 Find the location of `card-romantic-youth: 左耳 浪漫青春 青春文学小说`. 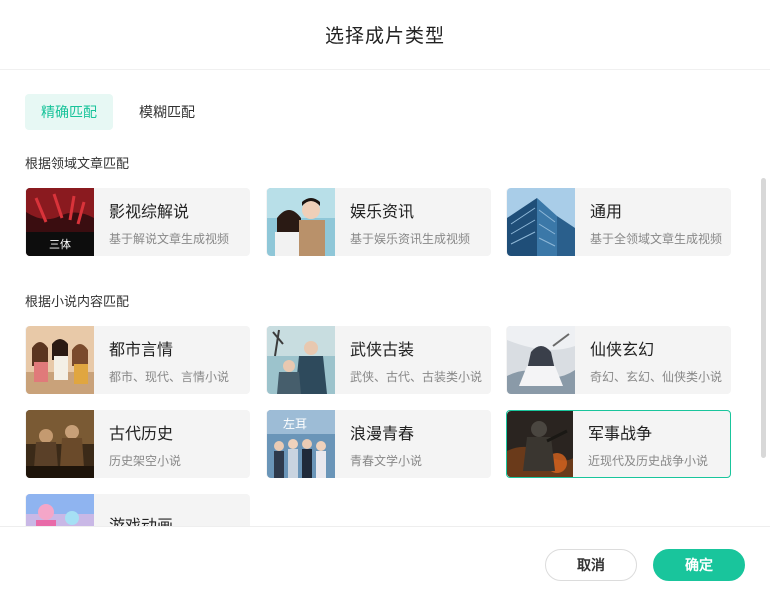

card-romantic-youth: 左耳 浪漫青春 青春文学小说 is located at coordinates (378, 444).